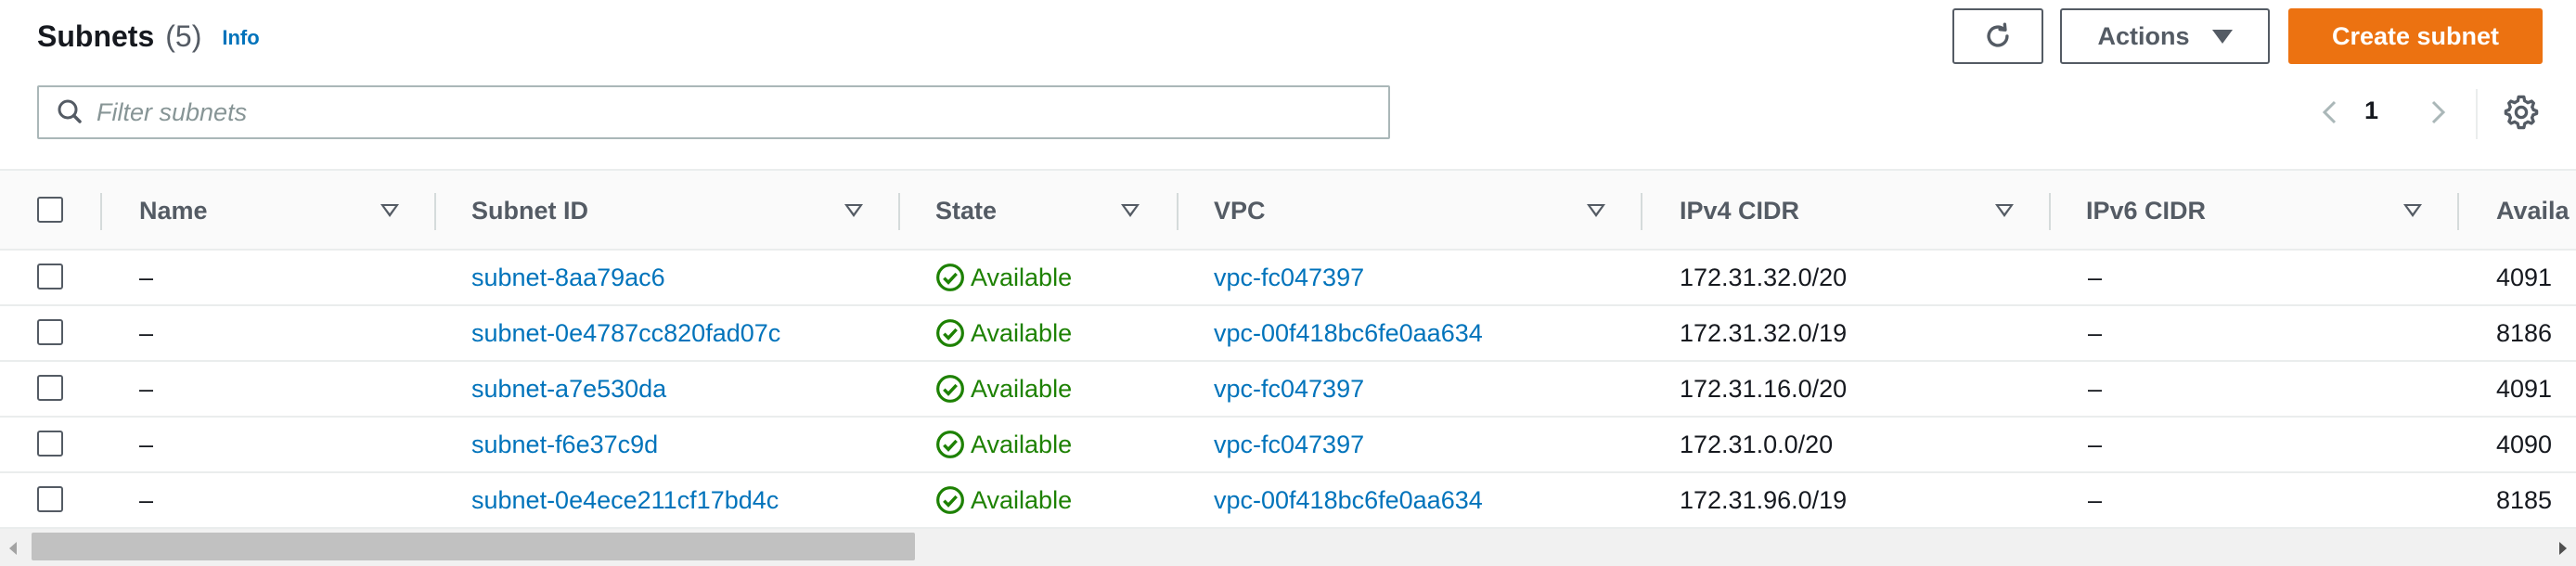  I want to click on create-subnet-button: Create subnet, so click(2415, 36).